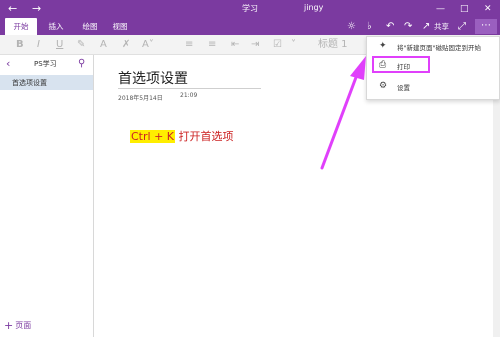  I want to click on title-bar: ← → 学习 jingy — □ ✕, so click(250, 9).